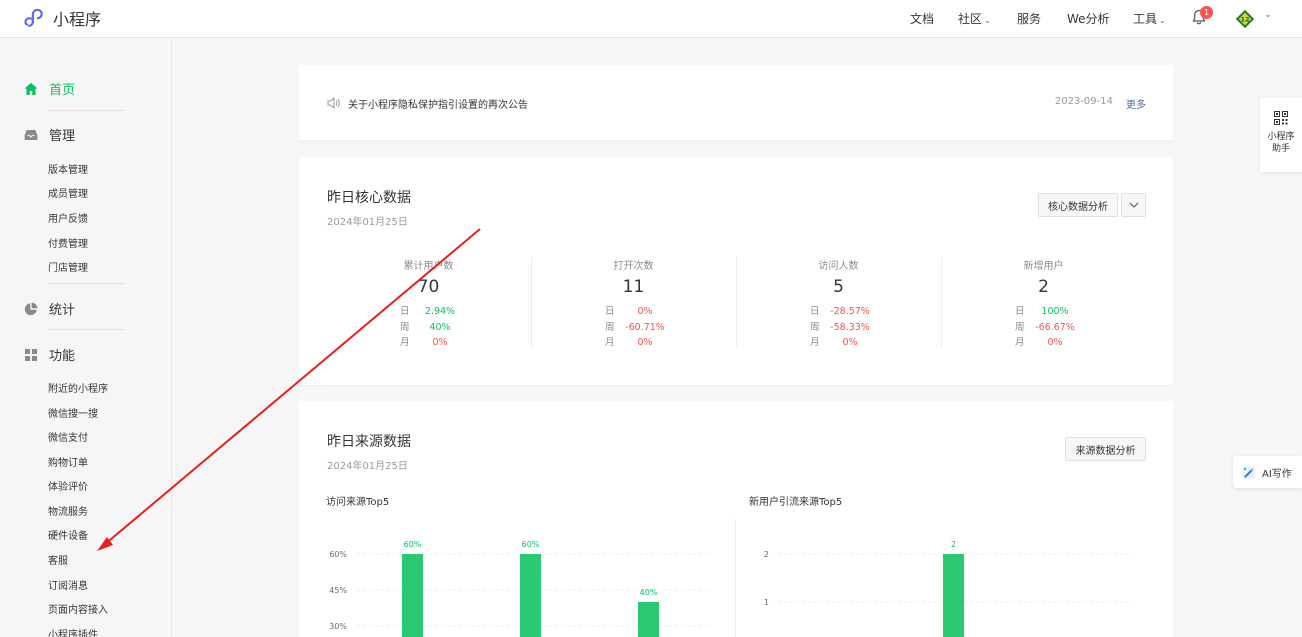 The width and height of the screenshot is (1302, 637). Describe the element at coordinates (77, 19) in the screenshot. I see `app-title: 小程序` at that location.